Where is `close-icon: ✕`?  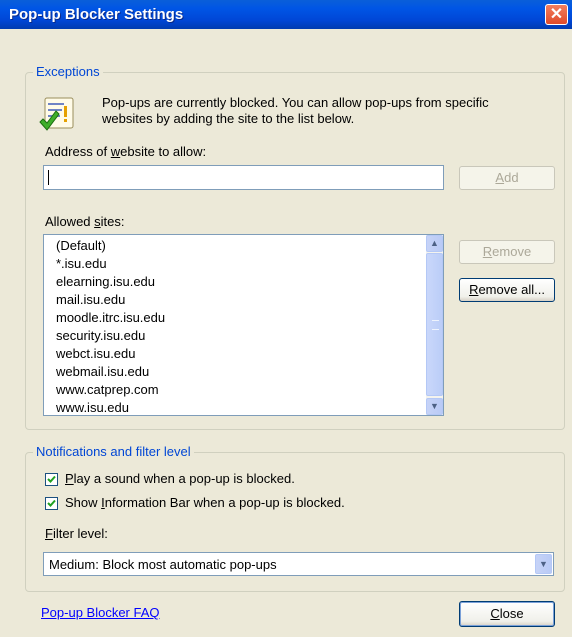 close-icon: ✕ is located at coordinates (556, 14).